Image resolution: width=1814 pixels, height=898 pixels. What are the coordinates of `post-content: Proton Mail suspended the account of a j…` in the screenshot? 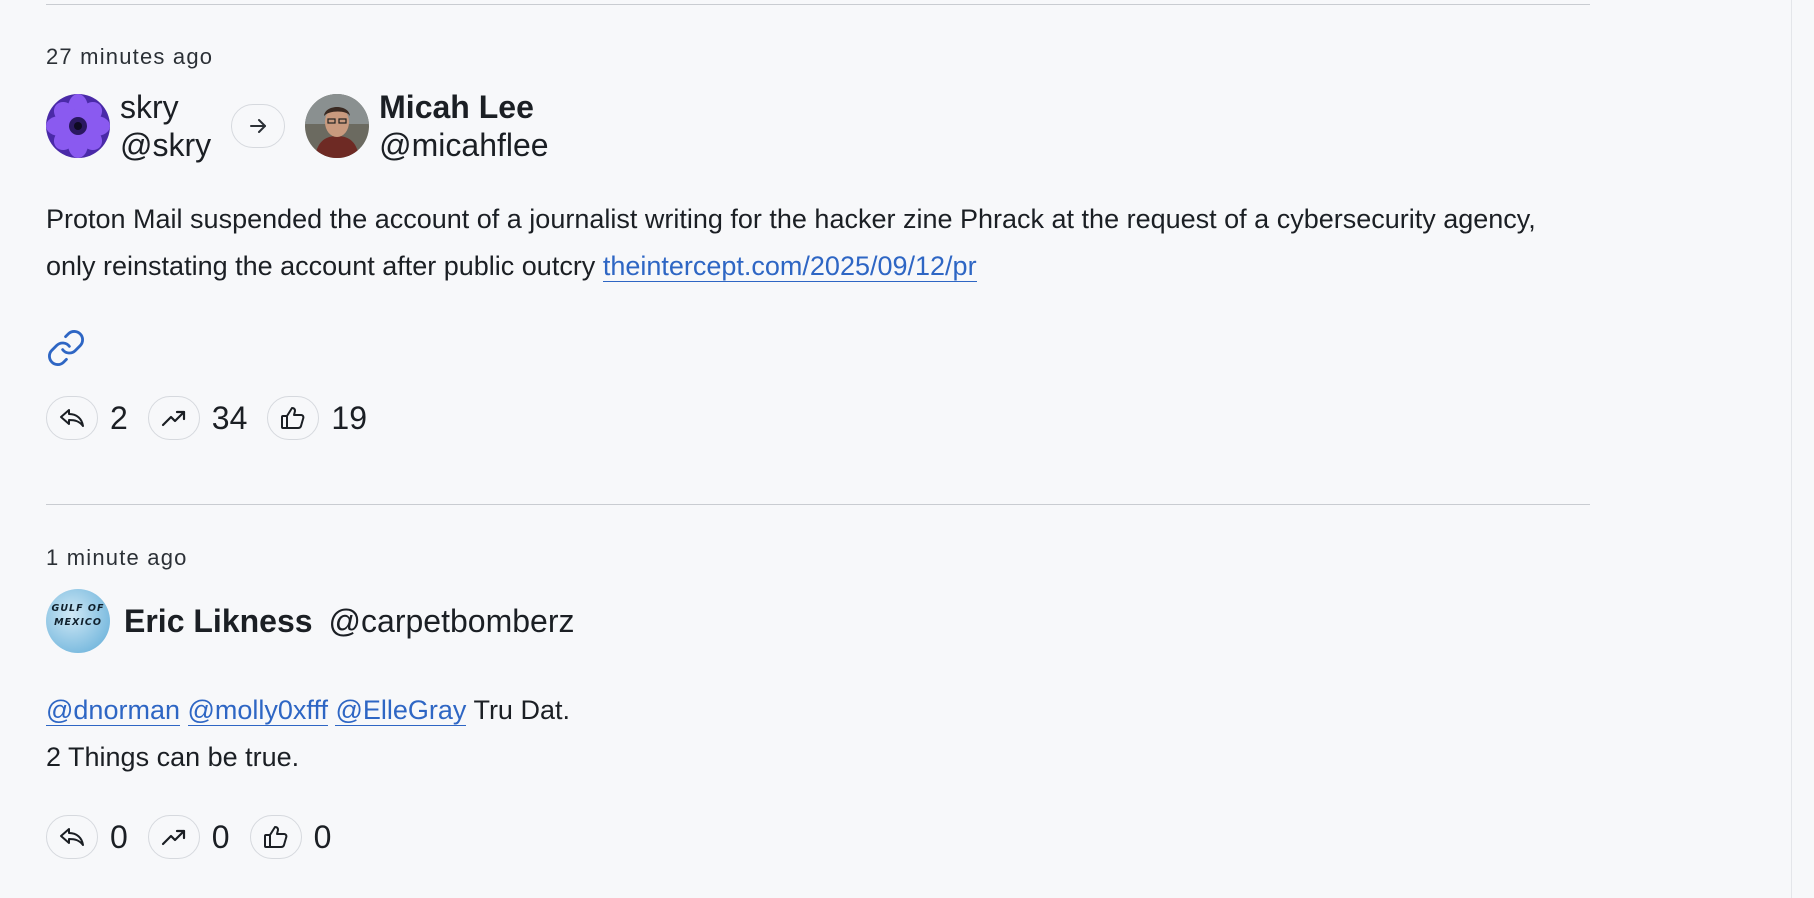 It's located at (818, 243).